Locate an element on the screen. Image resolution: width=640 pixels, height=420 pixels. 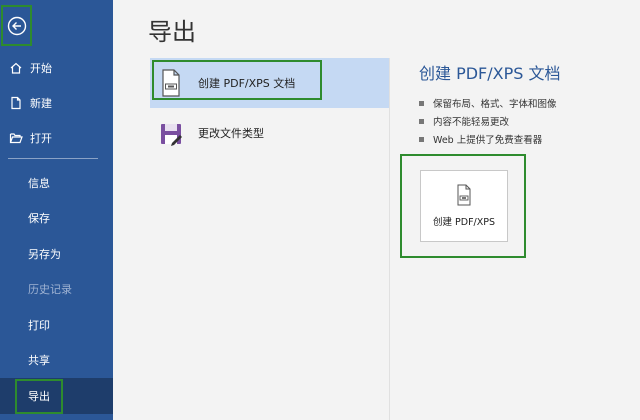
folder-open-icon is located at coordinates (16, 138).